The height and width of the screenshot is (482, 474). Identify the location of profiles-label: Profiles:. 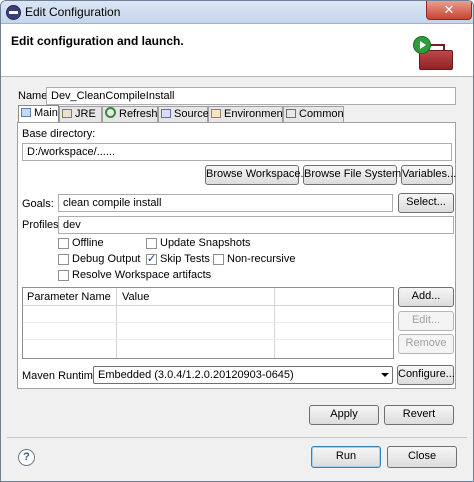
(42, 225).